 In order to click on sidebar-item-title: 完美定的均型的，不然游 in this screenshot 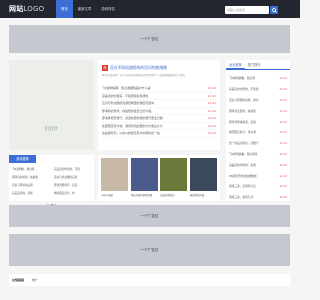, I will do `click(252, 89)`.